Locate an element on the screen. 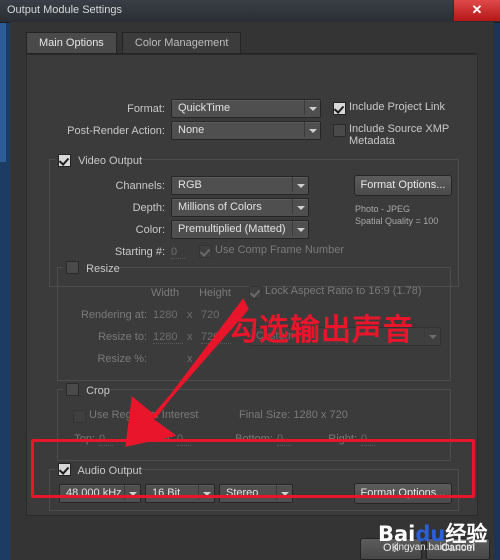 The height and width of the screenshot is (560, 500). use-region-of-interest-checkbox is located at coordinates (79, 416).